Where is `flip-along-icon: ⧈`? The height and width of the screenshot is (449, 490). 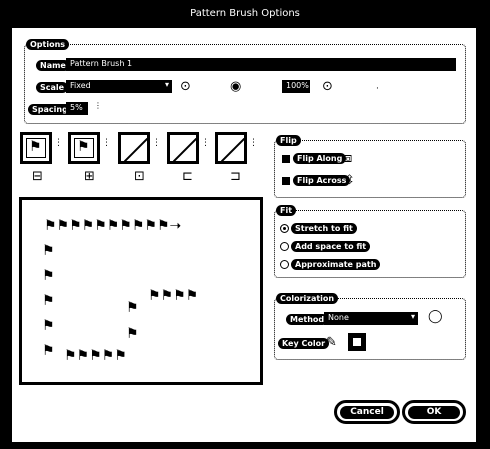
flip-along-icon: ⧈ is located at coordinates (348, 158).